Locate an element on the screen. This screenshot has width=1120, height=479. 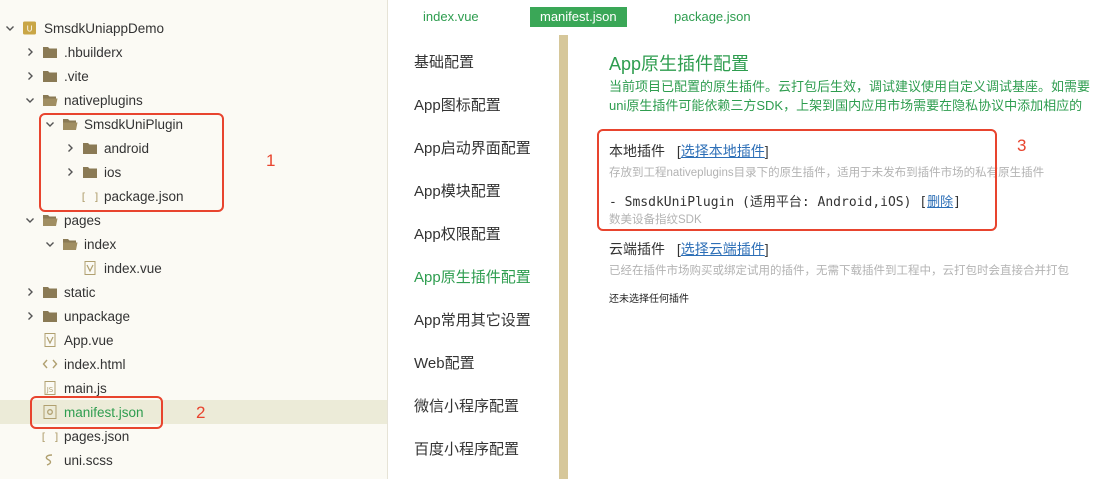
tree-item-label: main.js is located at coordinates (85, 388).